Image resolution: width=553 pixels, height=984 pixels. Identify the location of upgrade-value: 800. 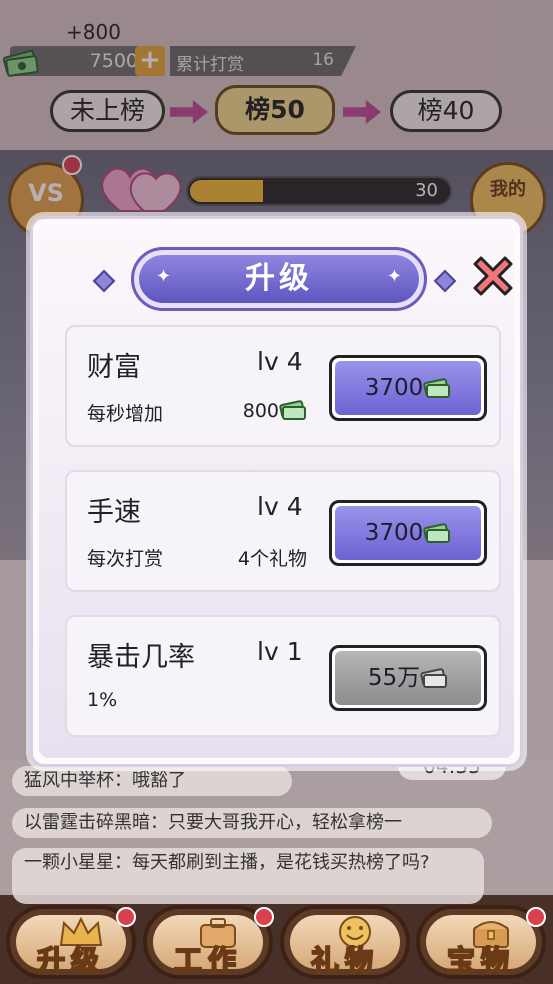
(260, 411).